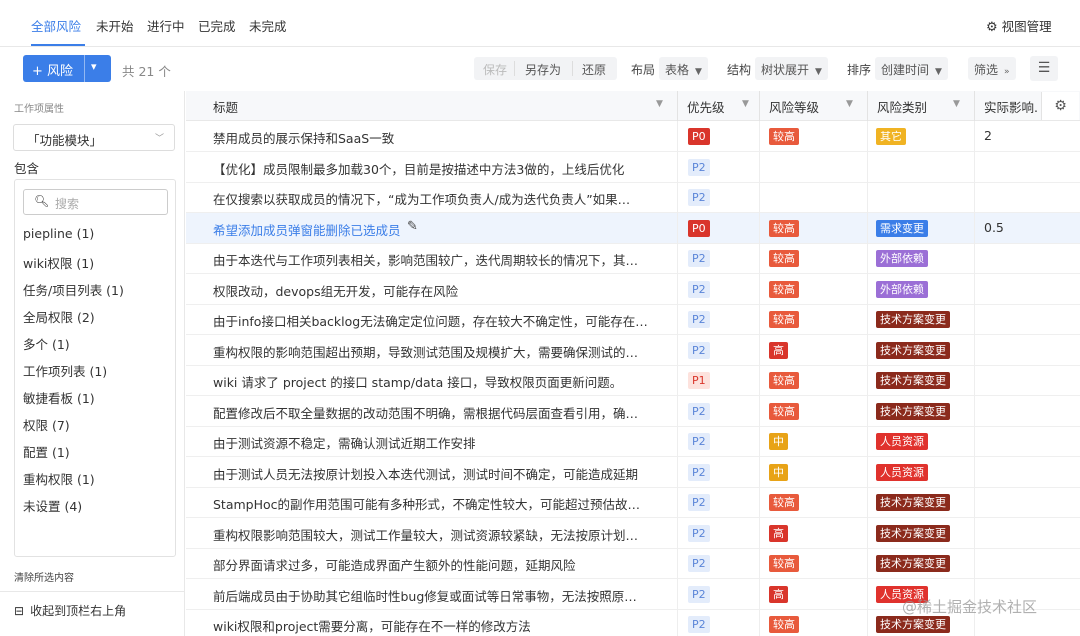 The width and height of the screenshot is (1080, 636). Describe the element at coordinates (67, 68) in the screenshot. I see `add-risk-button: + 风险 ▾` at that location.